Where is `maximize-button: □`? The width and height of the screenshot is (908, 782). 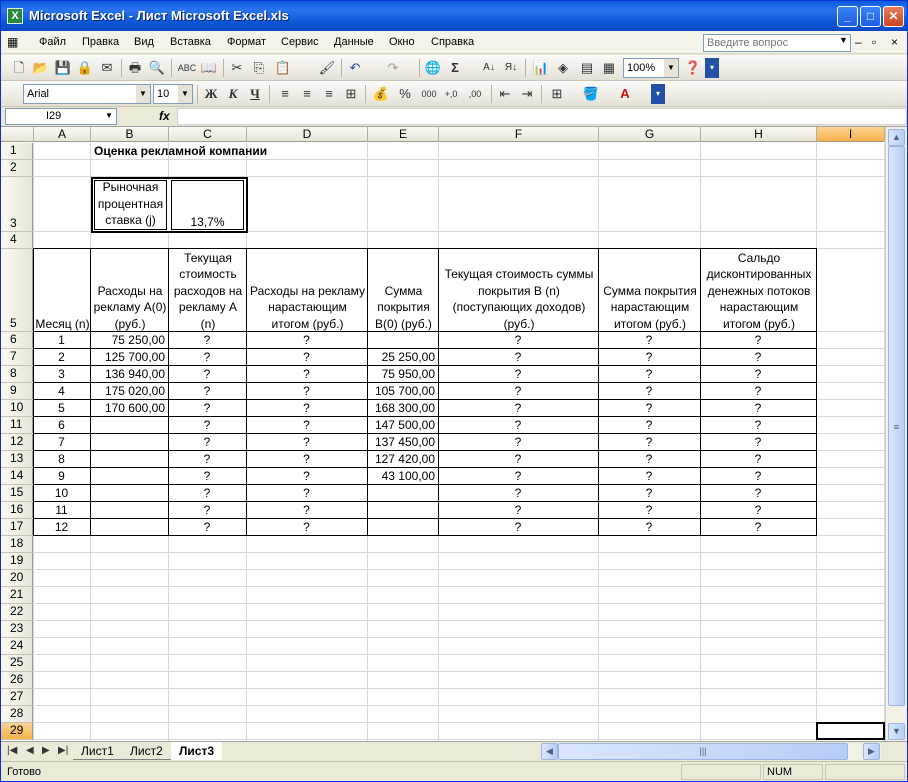 maximize-button: □ is located at coordinates (870, 16).